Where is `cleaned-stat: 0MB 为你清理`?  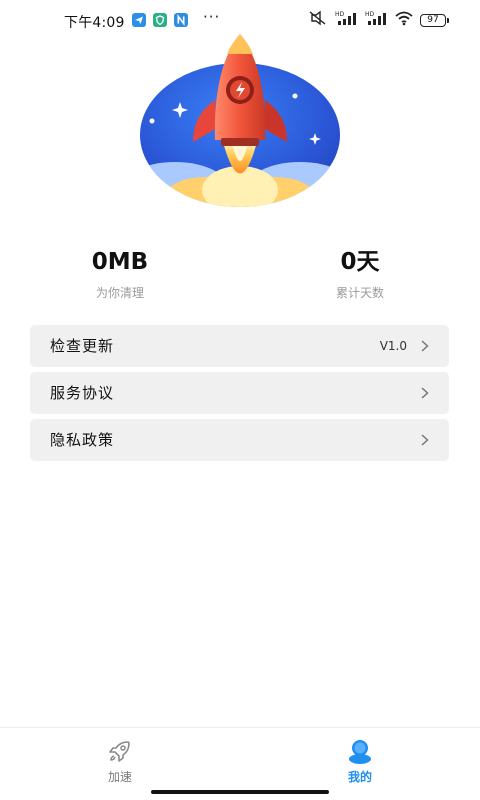
cleaned-stat: 0MB 为你清理 is located at coordinates (120, 273).